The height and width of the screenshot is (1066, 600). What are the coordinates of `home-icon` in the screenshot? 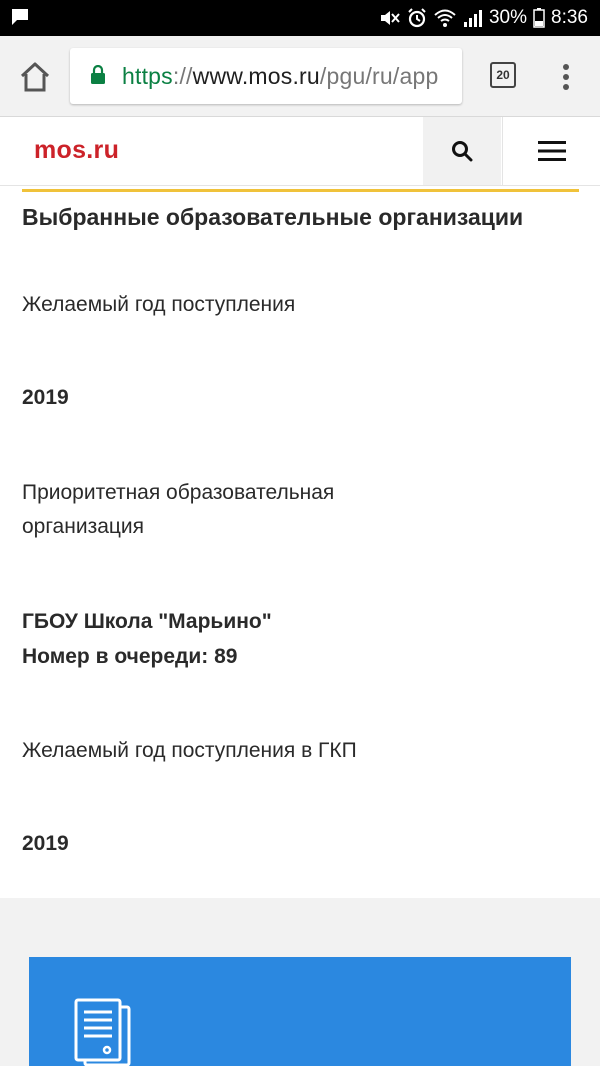 It's located at (35, 77).